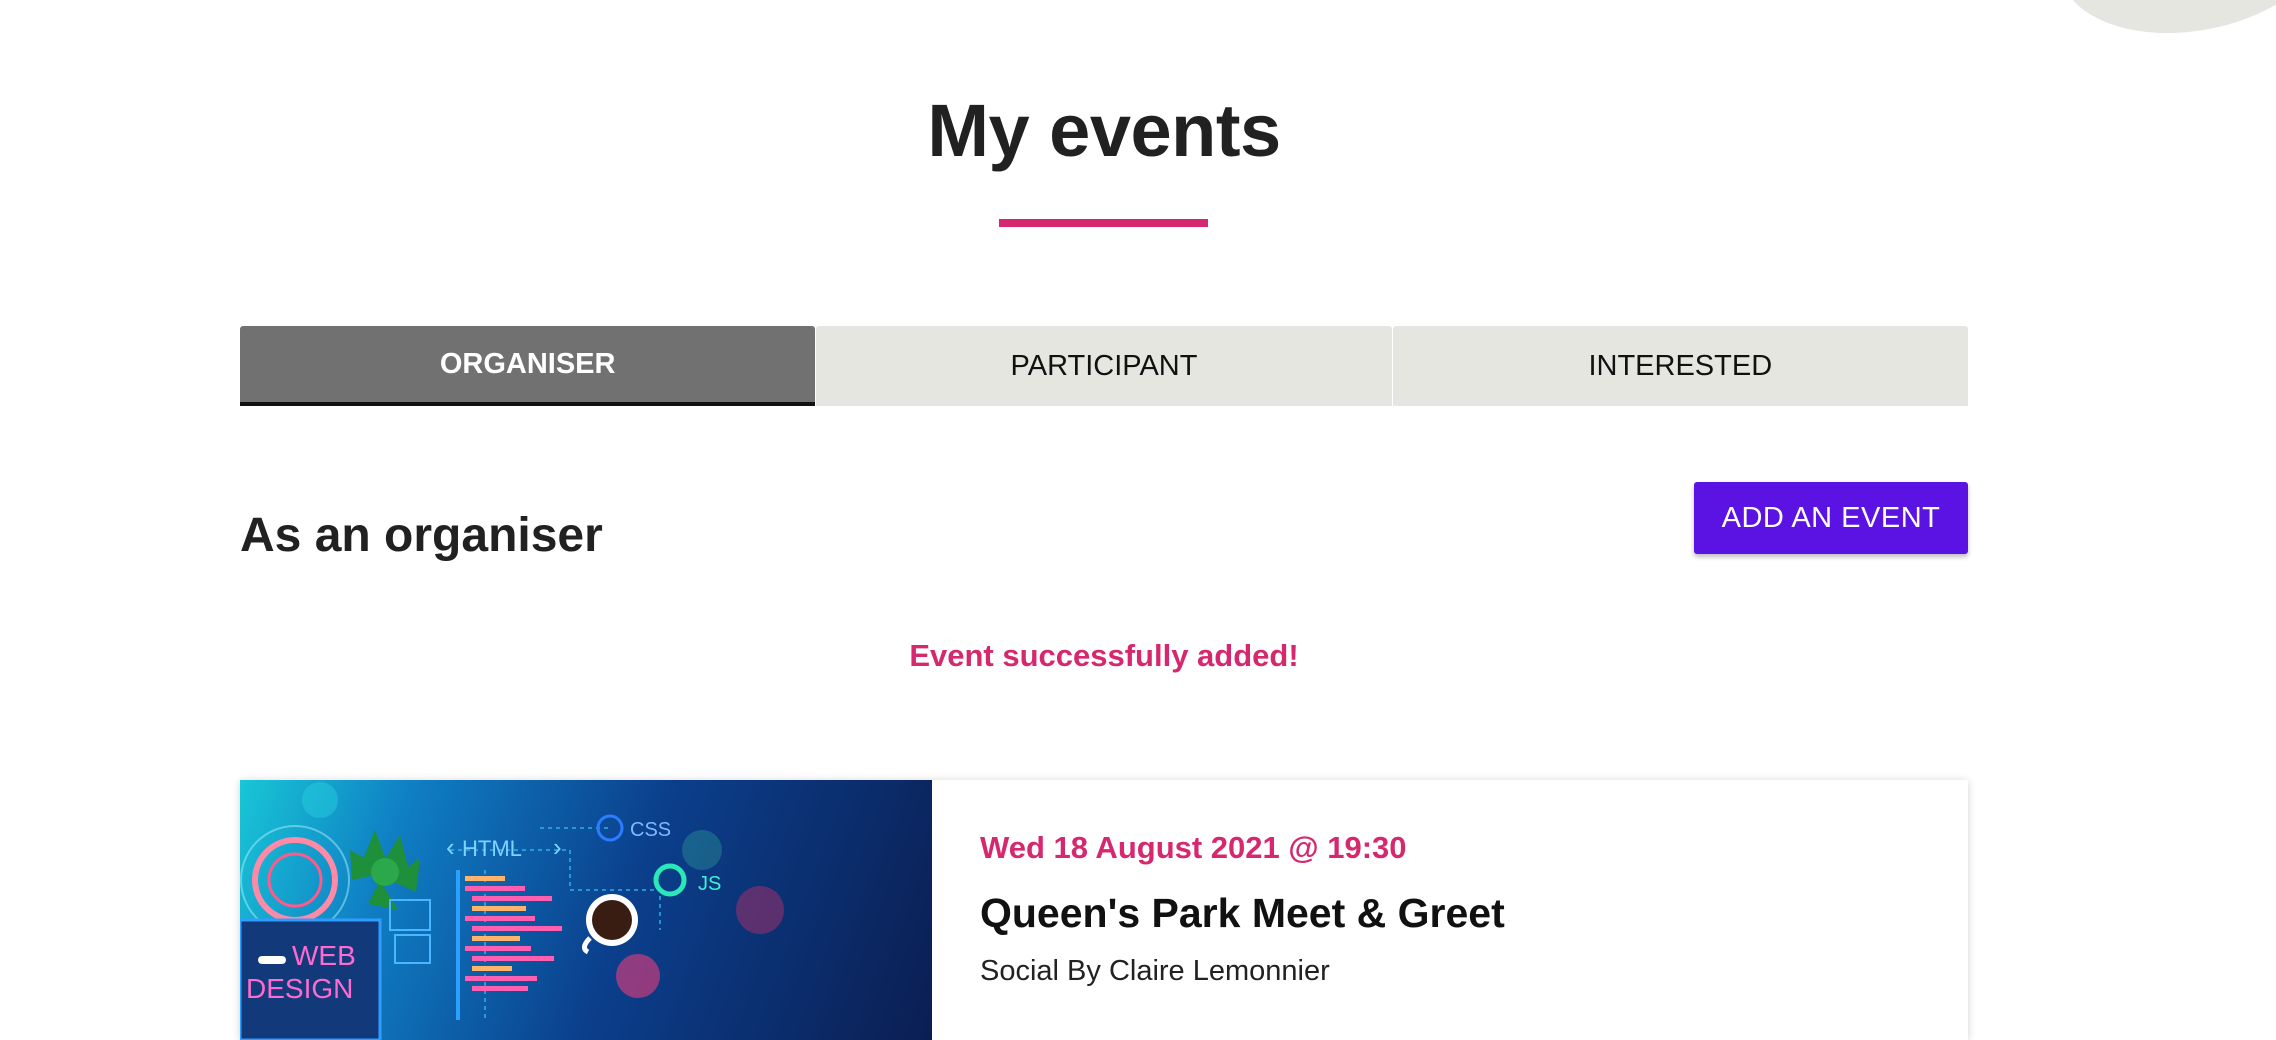 The height and width of the screenshot is (1040, 2276). I want to click on event-date: Wed 18 August 2021 @ 19:30, so click(1193, 847).